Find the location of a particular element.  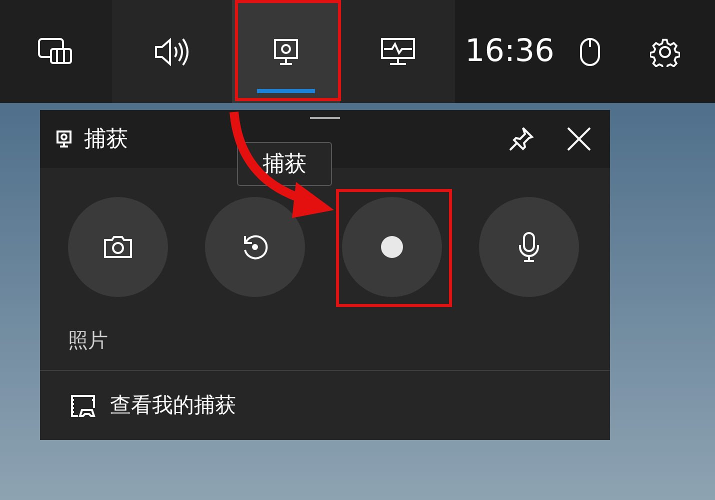

panel-title: 捕获 is located at coordinates (106, 140).